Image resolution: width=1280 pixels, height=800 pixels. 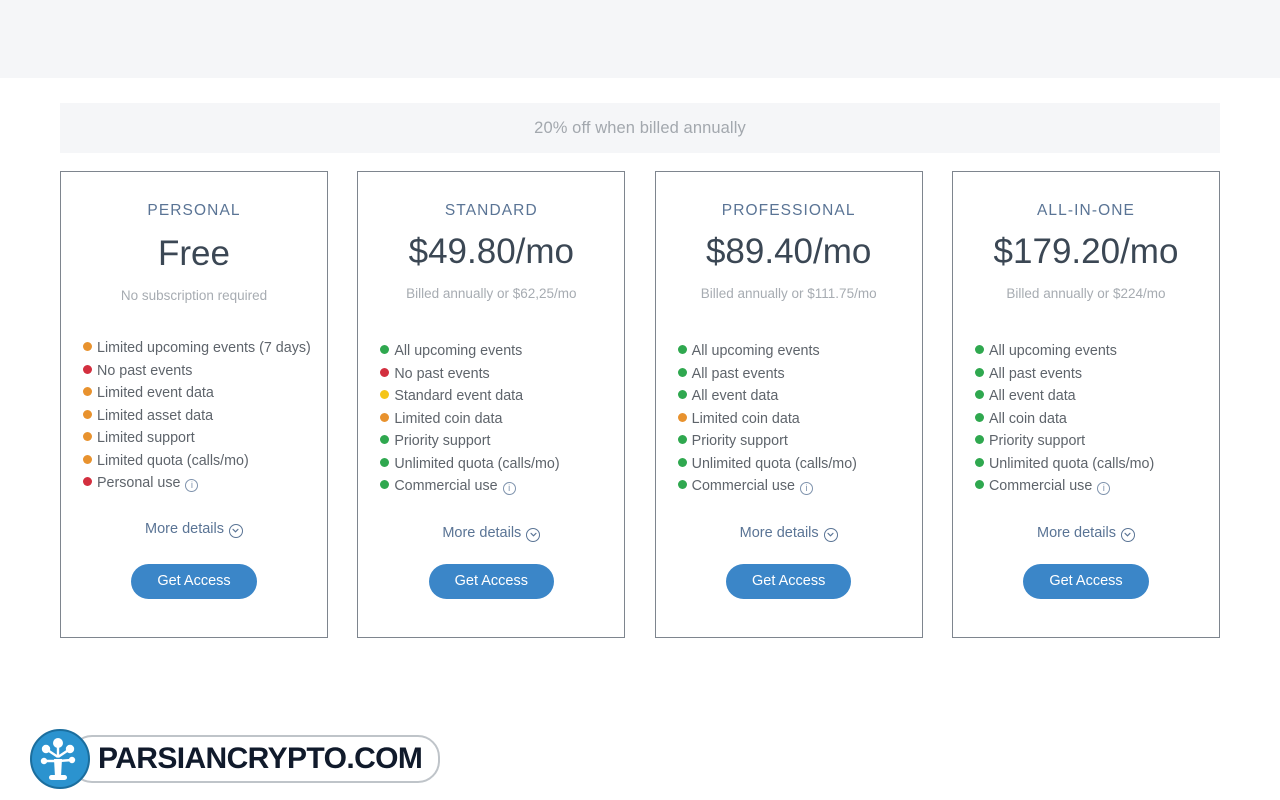 I want to click on feature-label: Personal use, so click(x=139, y=483).